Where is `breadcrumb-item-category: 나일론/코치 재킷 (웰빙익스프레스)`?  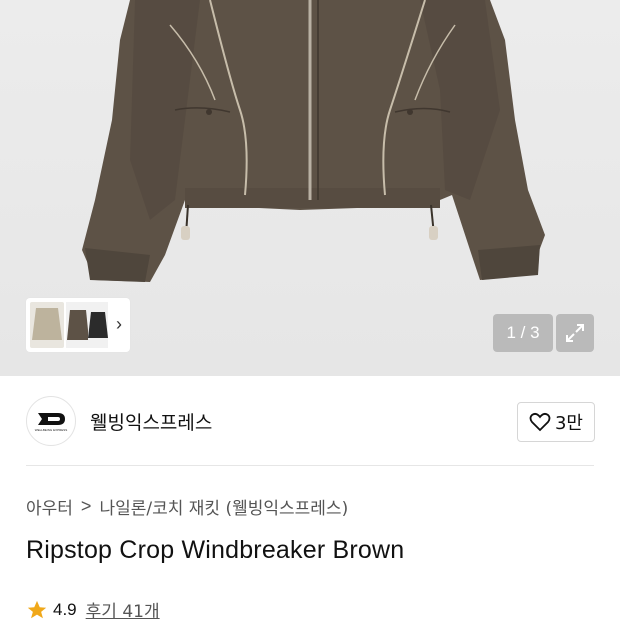
breadcrumb-item-category: 나일론/코치 재킷 (웰빙익스프레스) is located at coordinates (223, 506).